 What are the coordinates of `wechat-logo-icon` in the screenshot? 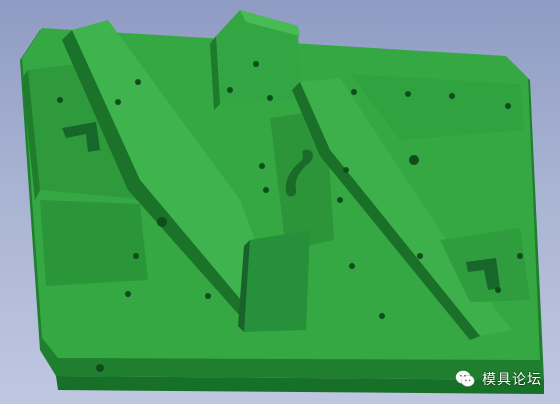 It's located at (465, 379).